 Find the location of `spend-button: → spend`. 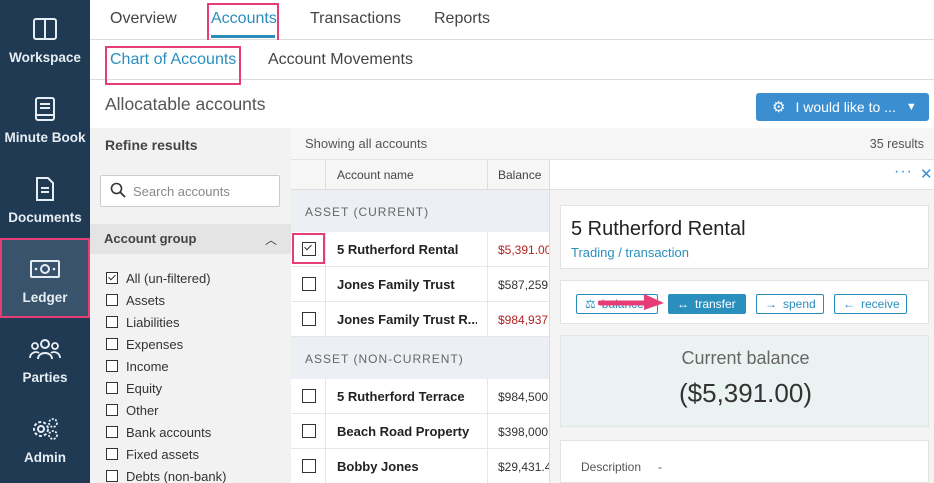

spend-button: → spend is located at coordinates (790, 304).